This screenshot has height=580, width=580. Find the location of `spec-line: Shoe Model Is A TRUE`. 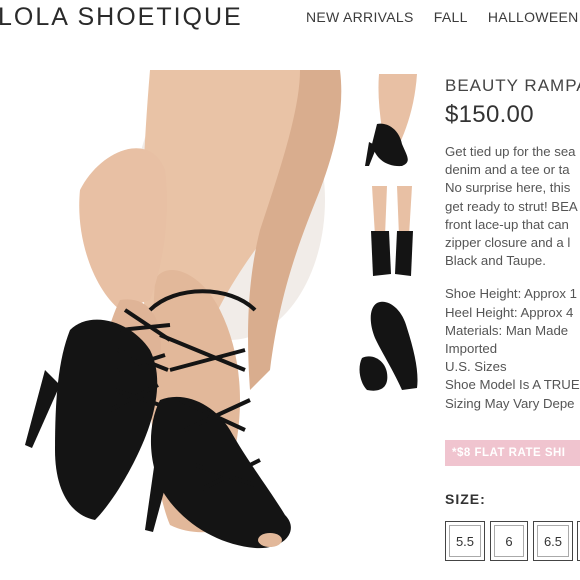

spec-line: Shoe Model Is A TRUE is located at coordinates (512, 385).